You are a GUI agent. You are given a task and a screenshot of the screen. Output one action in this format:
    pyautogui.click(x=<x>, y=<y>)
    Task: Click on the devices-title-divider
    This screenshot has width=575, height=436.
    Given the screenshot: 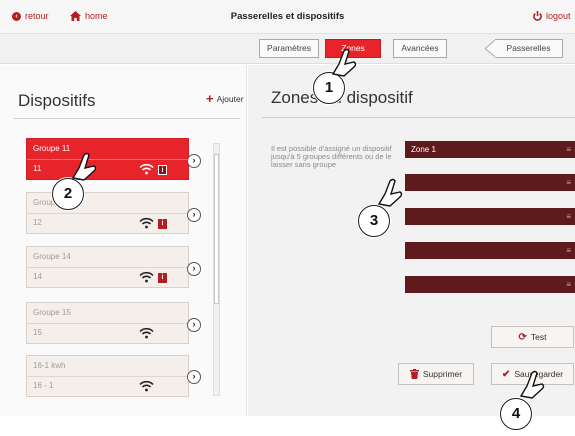 What is the action you would take?
    pyautogui.click(x=127, y=118)
    